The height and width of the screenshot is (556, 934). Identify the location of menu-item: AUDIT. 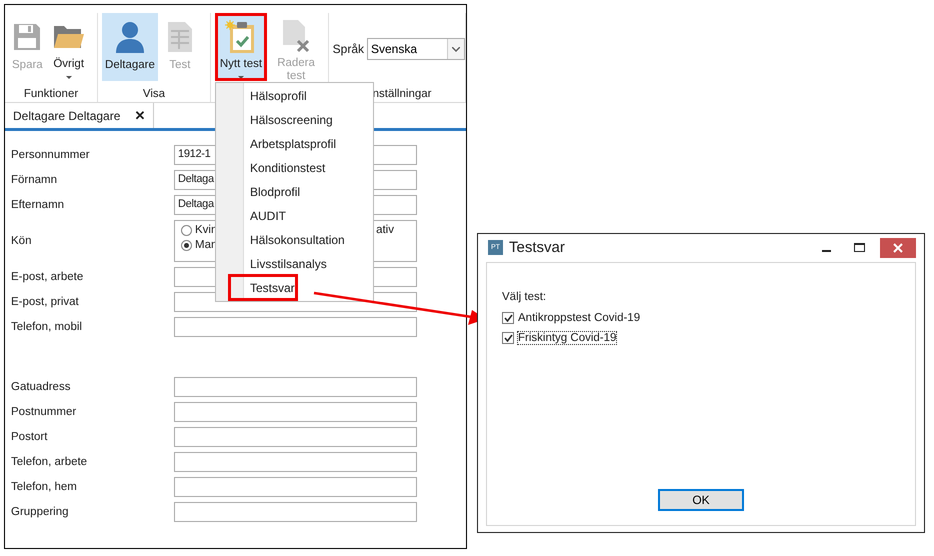
(294, 216).